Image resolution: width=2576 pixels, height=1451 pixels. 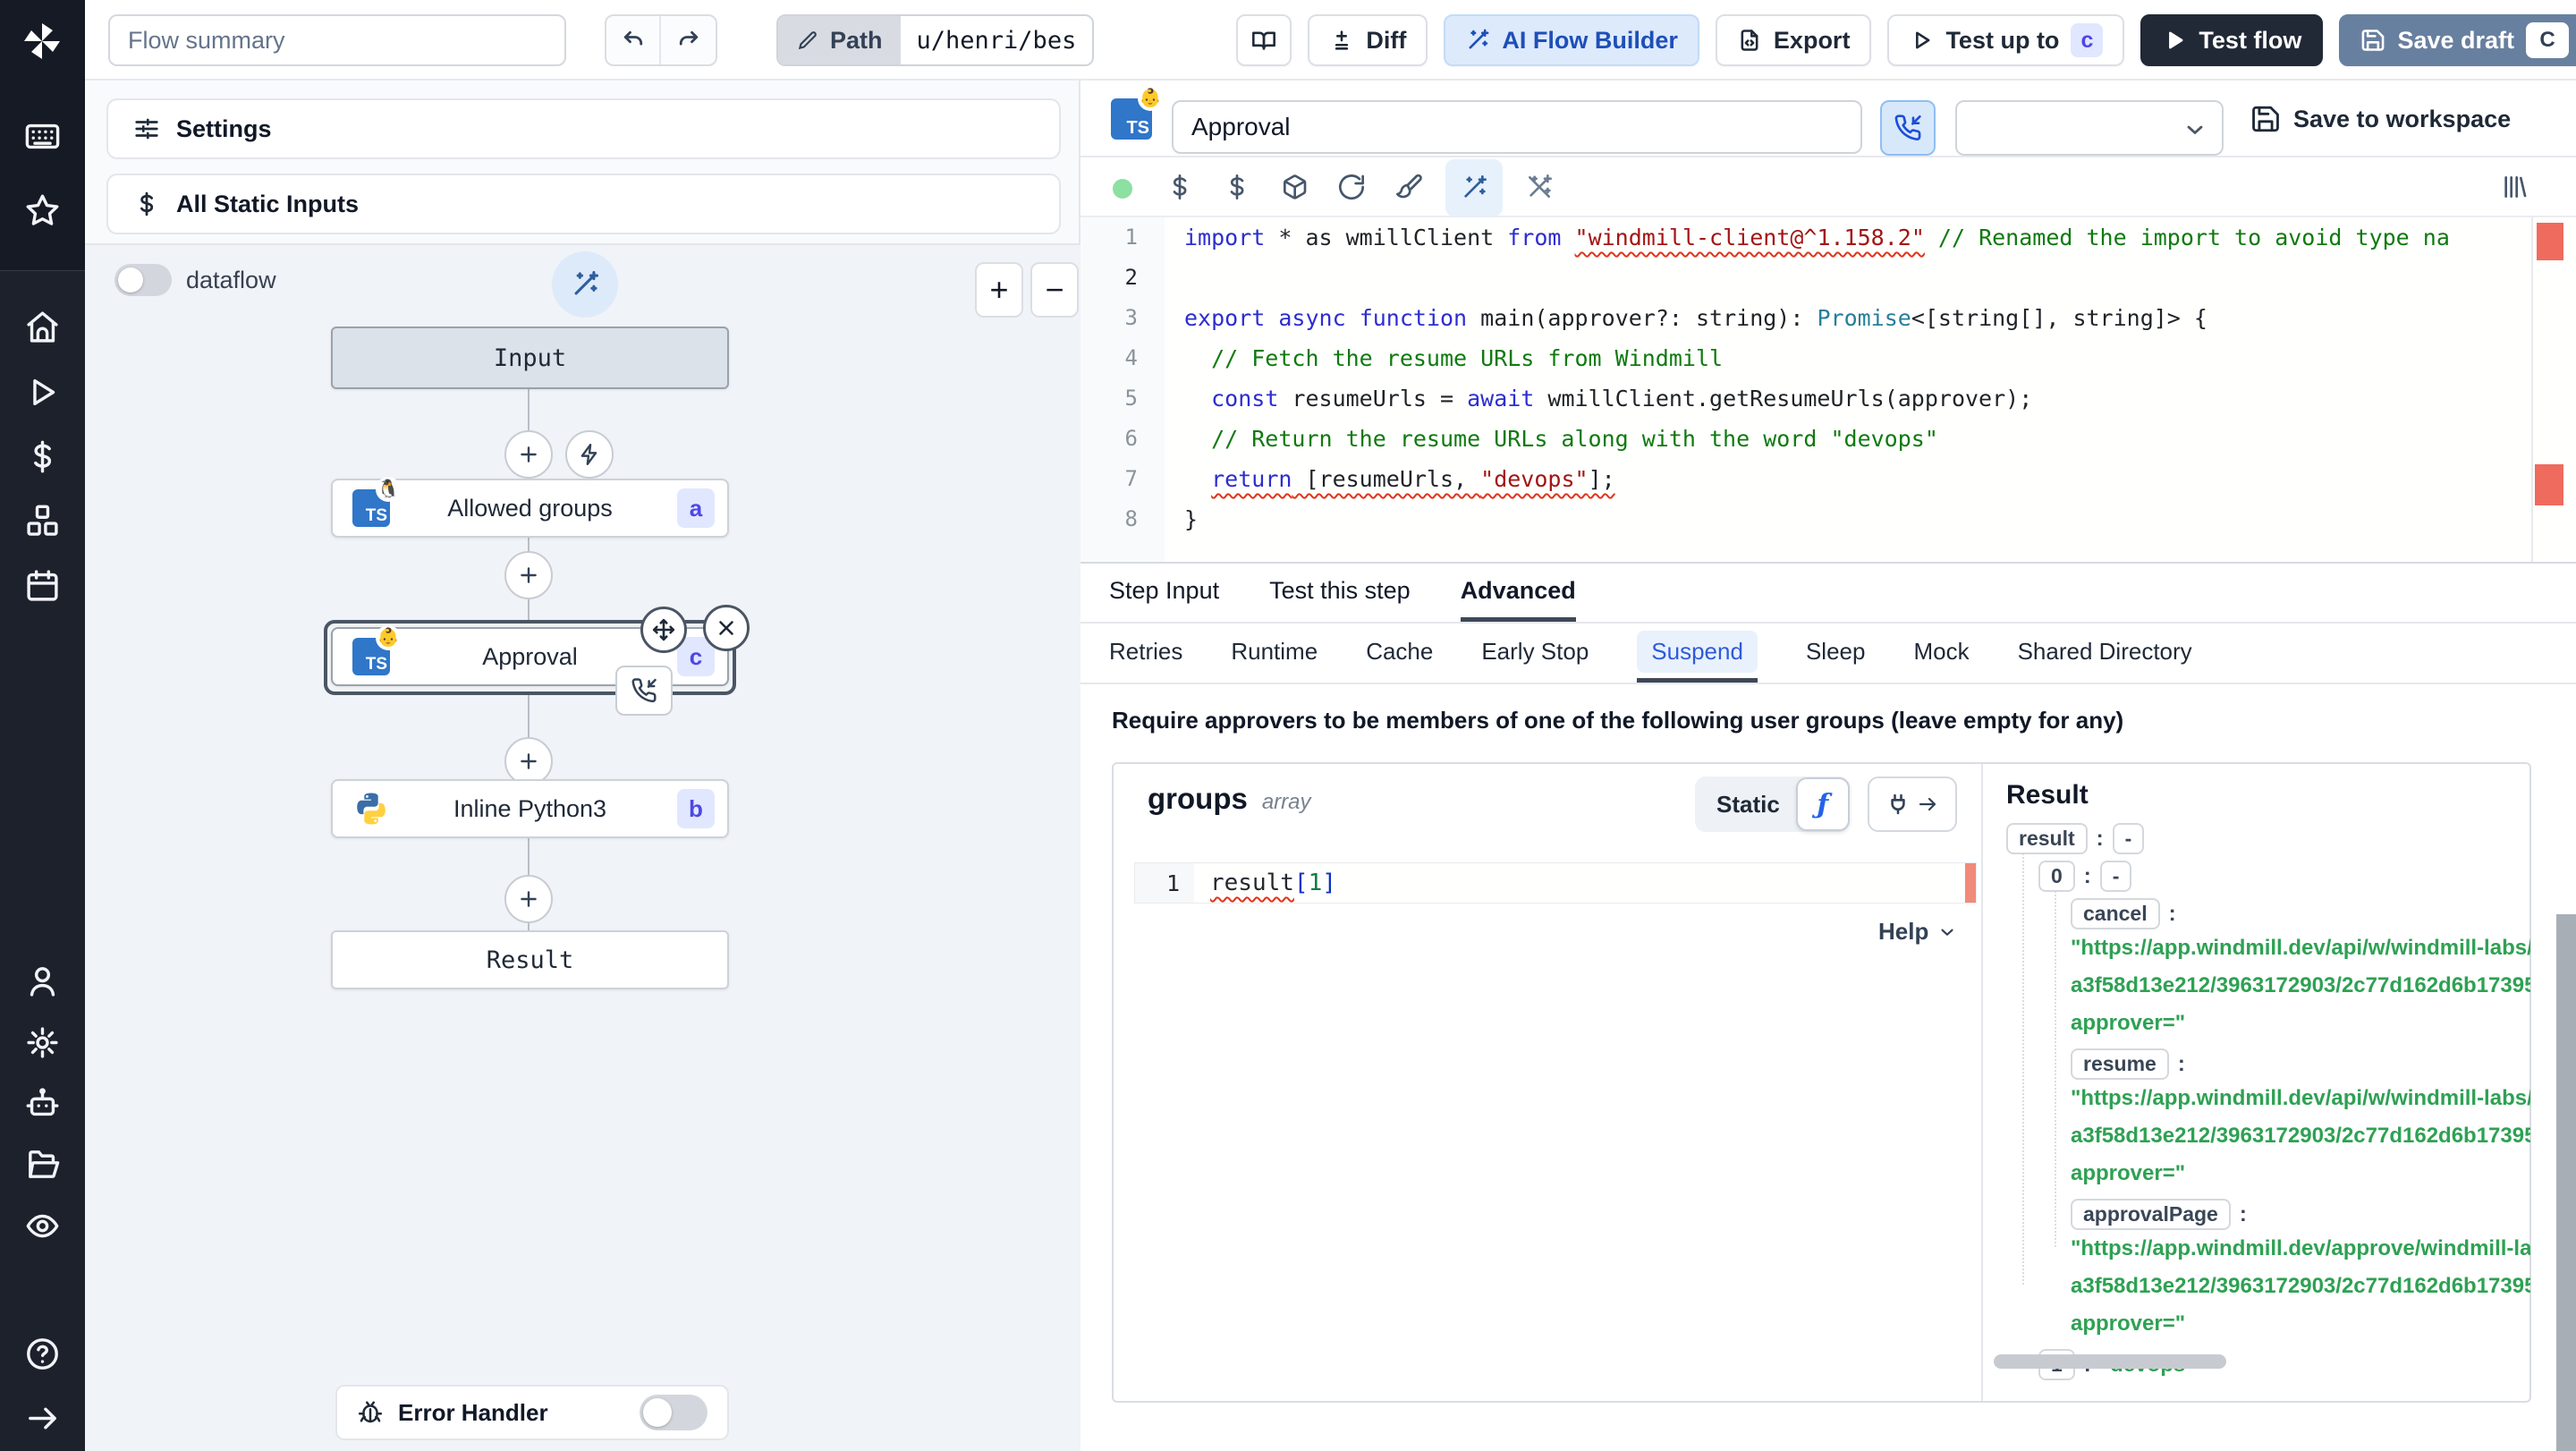 What do you see at coordinates (1579, 883) in the screenshot?
I see `expression-code: result[1]` at bounding box center [1579, 883].